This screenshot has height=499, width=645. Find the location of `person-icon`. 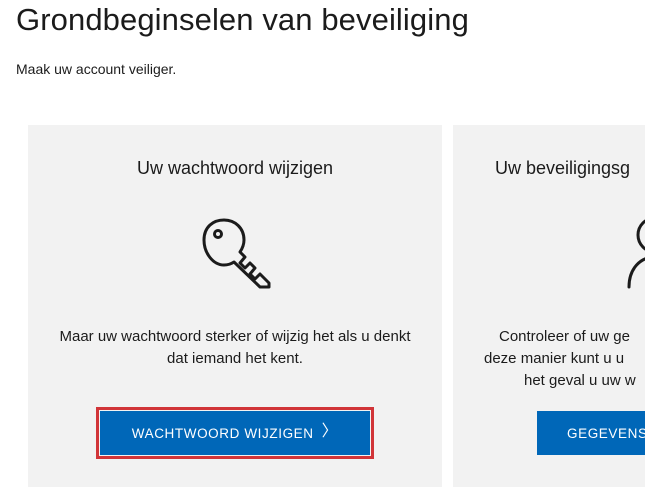

person-icon is located at coordinates (634, 255).